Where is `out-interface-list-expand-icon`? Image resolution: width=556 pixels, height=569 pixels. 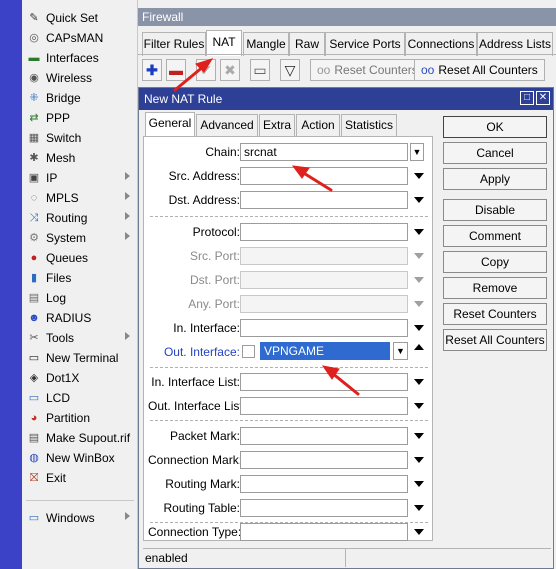 out-interface-list-expand-icon is located at coordinates (419, 406).